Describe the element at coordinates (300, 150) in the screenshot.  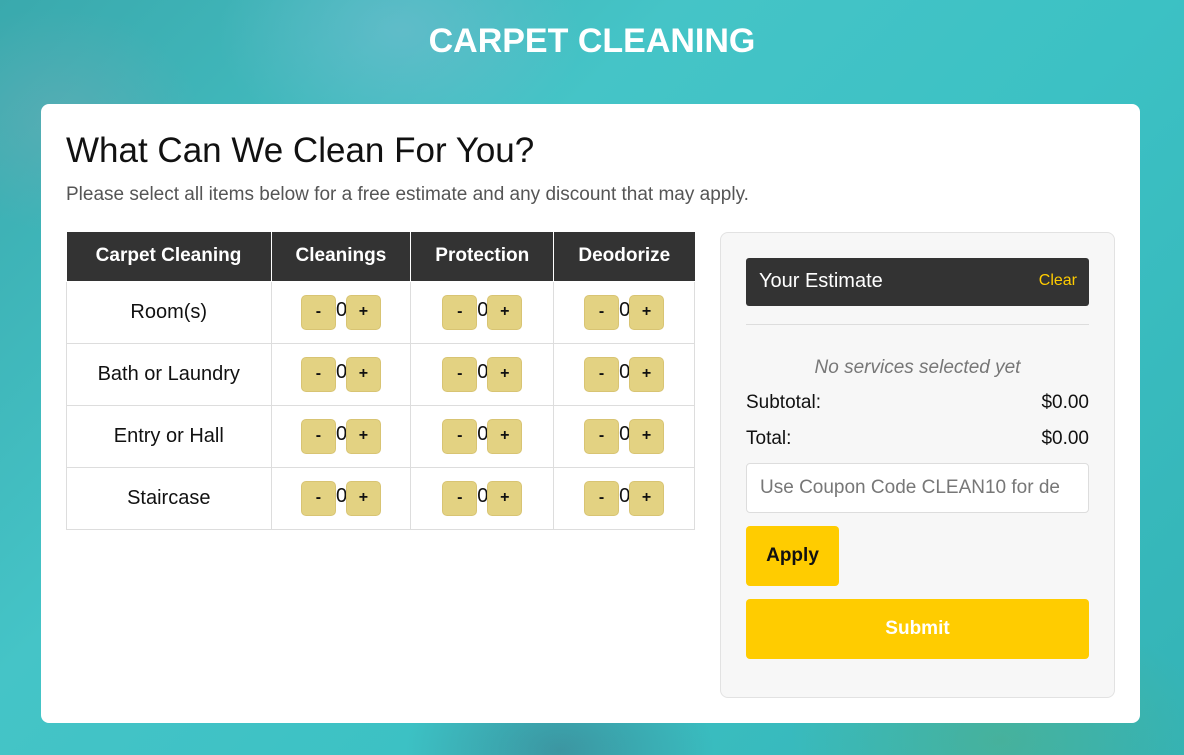
I see `form-heading: What Can We Clean For You?` at that location.